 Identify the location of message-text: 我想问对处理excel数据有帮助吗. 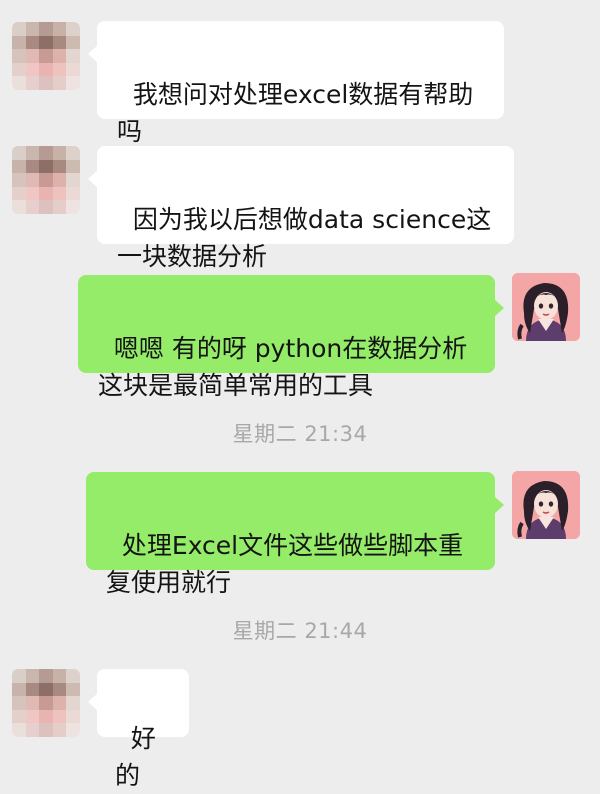
(295, 113).